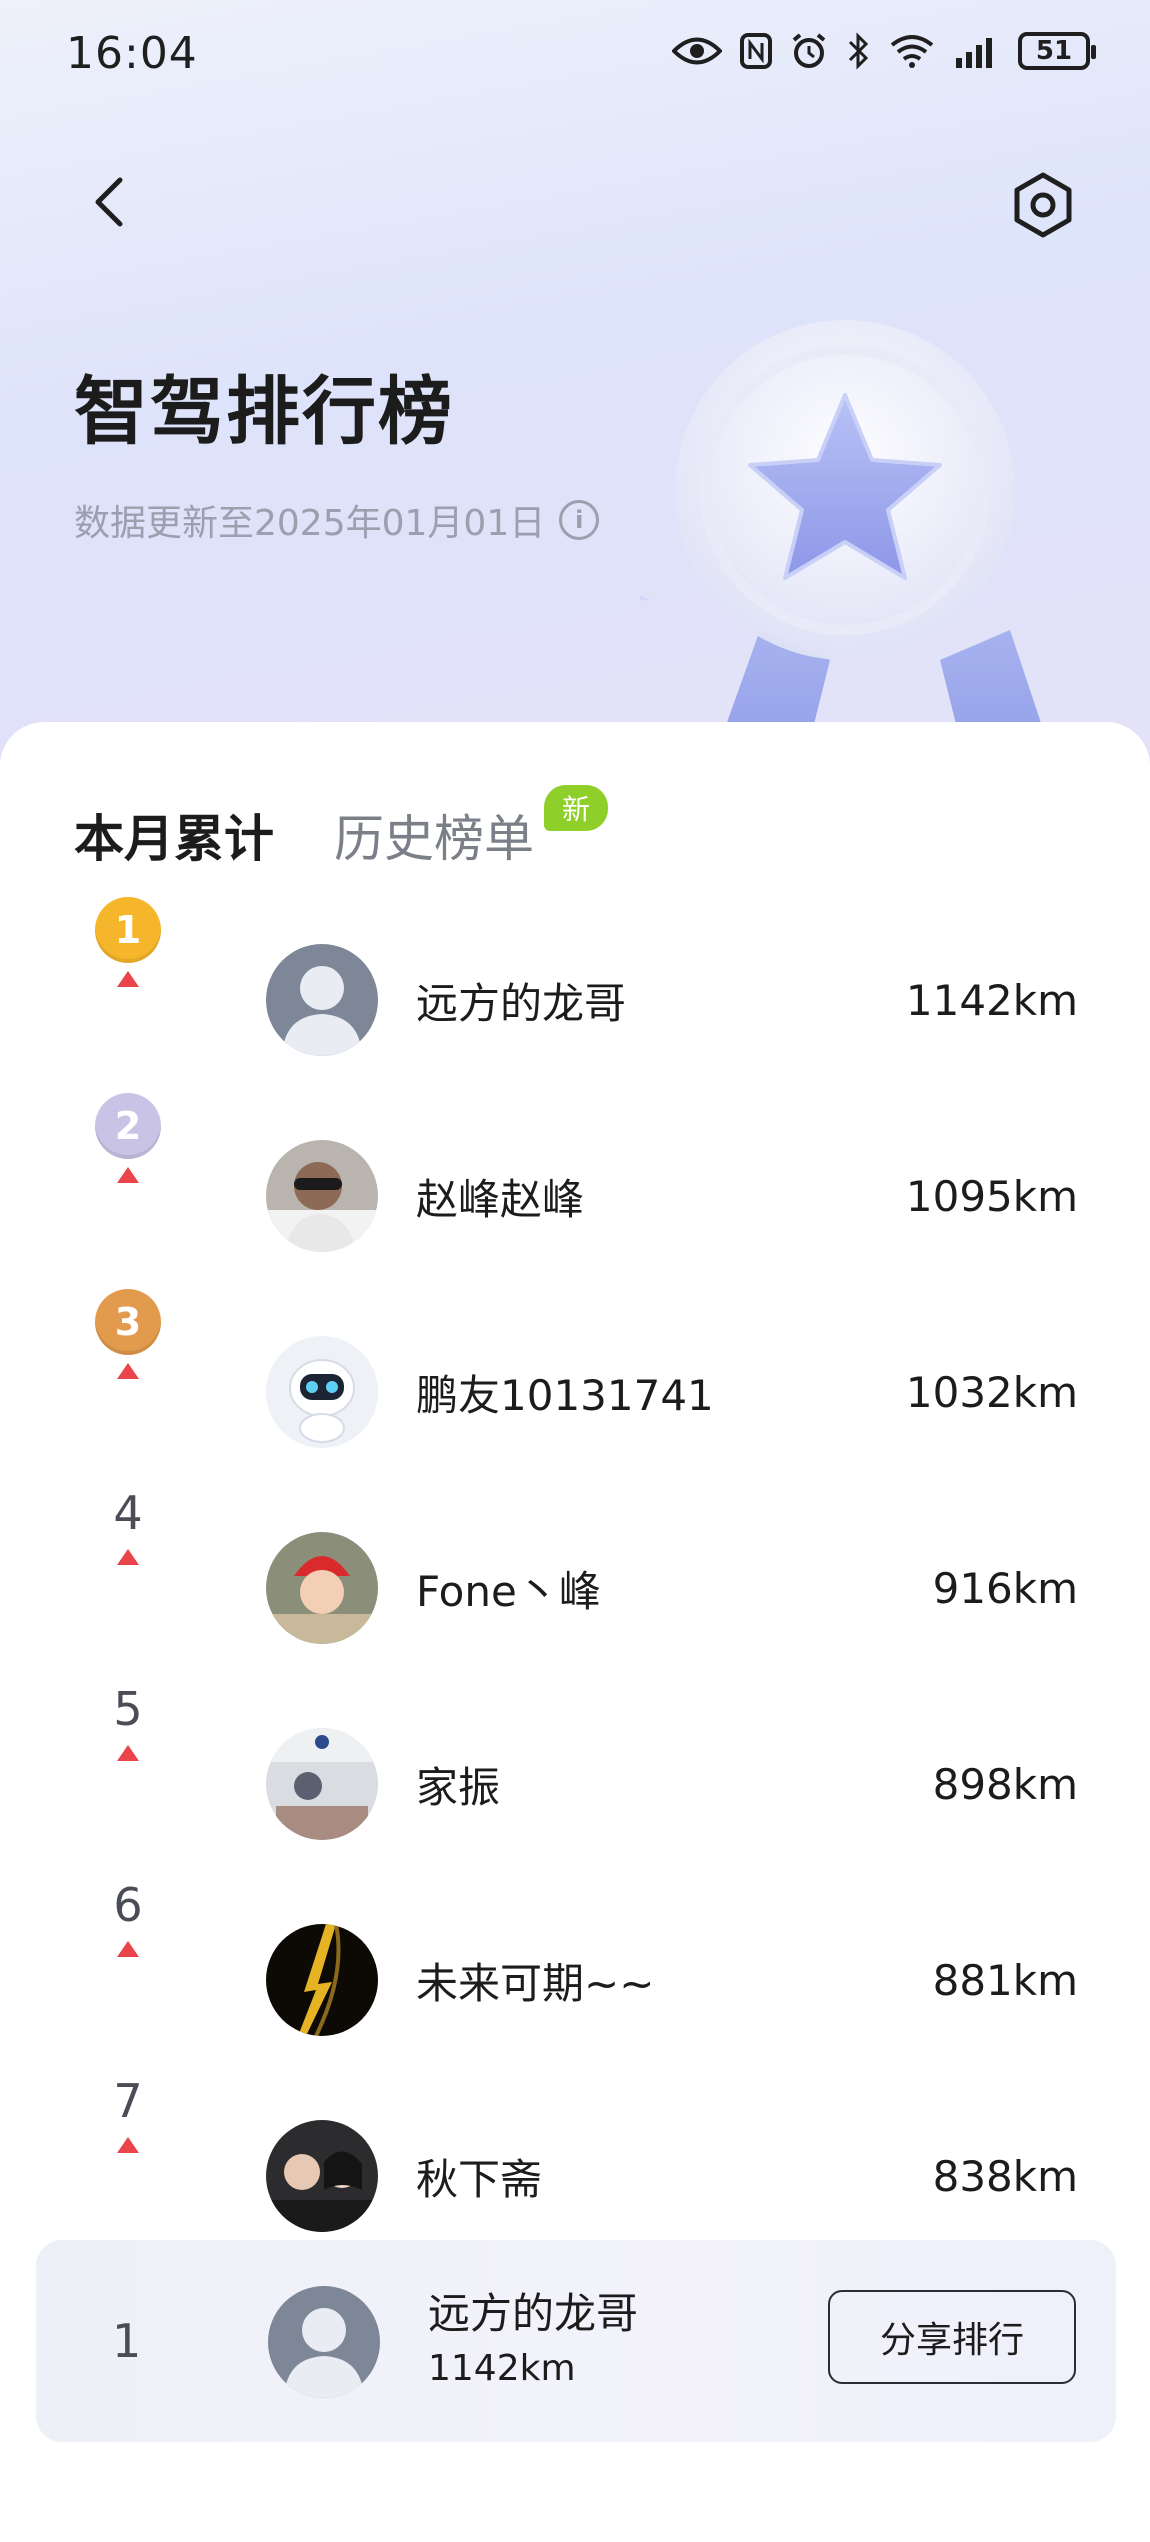  Describe the element at coordinates (533, 2313) in the screenshot. I see `my-user-name: 远方的龙哥` at that location.